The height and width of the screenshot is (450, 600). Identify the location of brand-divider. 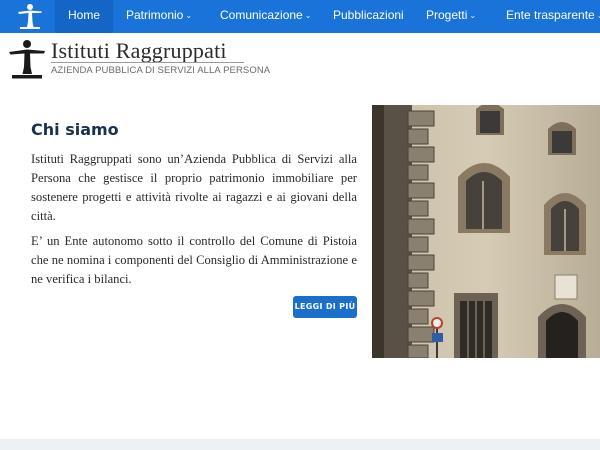
(147, 62).